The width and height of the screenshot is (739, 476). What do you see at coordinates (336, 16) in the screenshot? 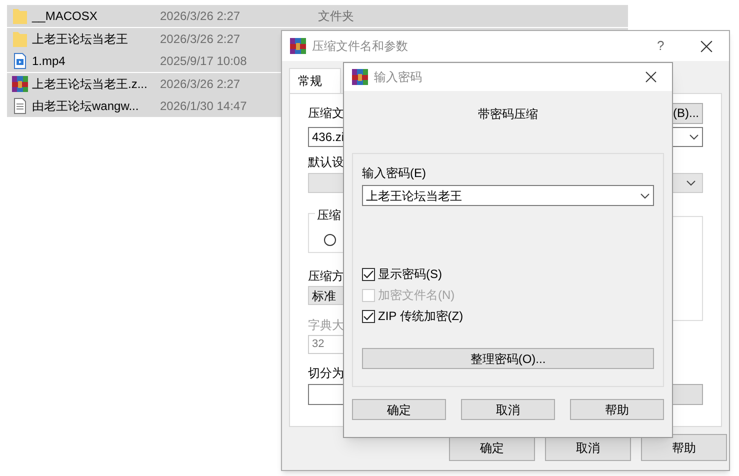
I see `file-type: 文件夹` at bounding box center [336, 16].